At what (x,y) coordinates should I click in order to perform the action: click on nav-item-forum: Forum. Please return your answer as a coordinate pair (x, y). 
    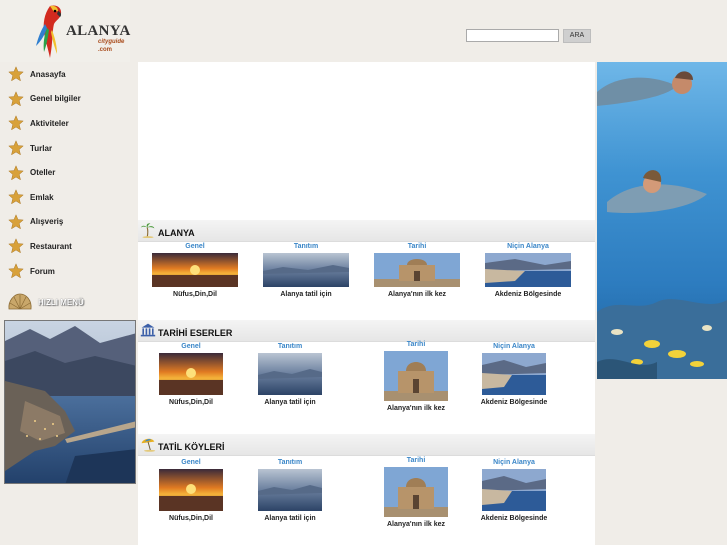
    Looking at the image, I should click on (68, 271).